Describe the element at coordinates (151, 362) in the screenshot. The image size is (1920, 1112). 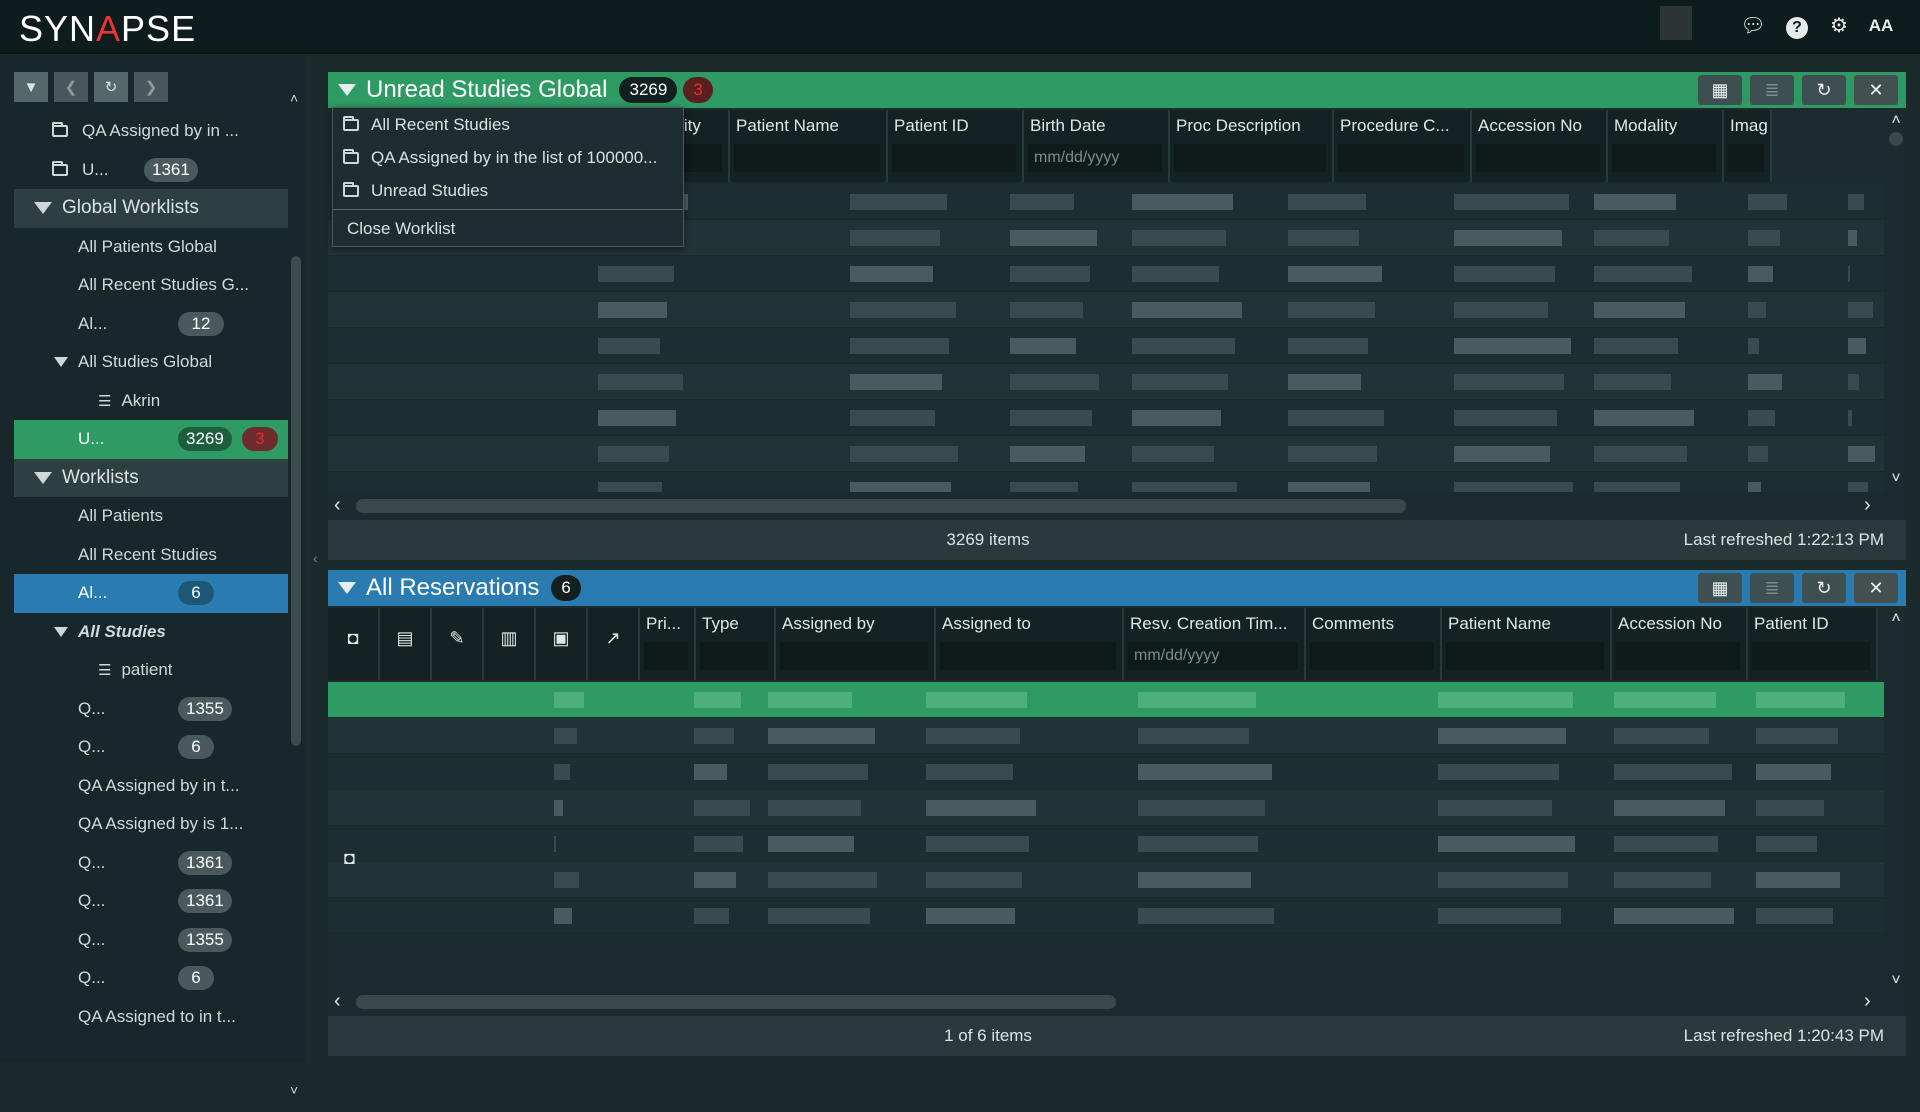
I see `sidebar-item: All Studies Global` at that location.